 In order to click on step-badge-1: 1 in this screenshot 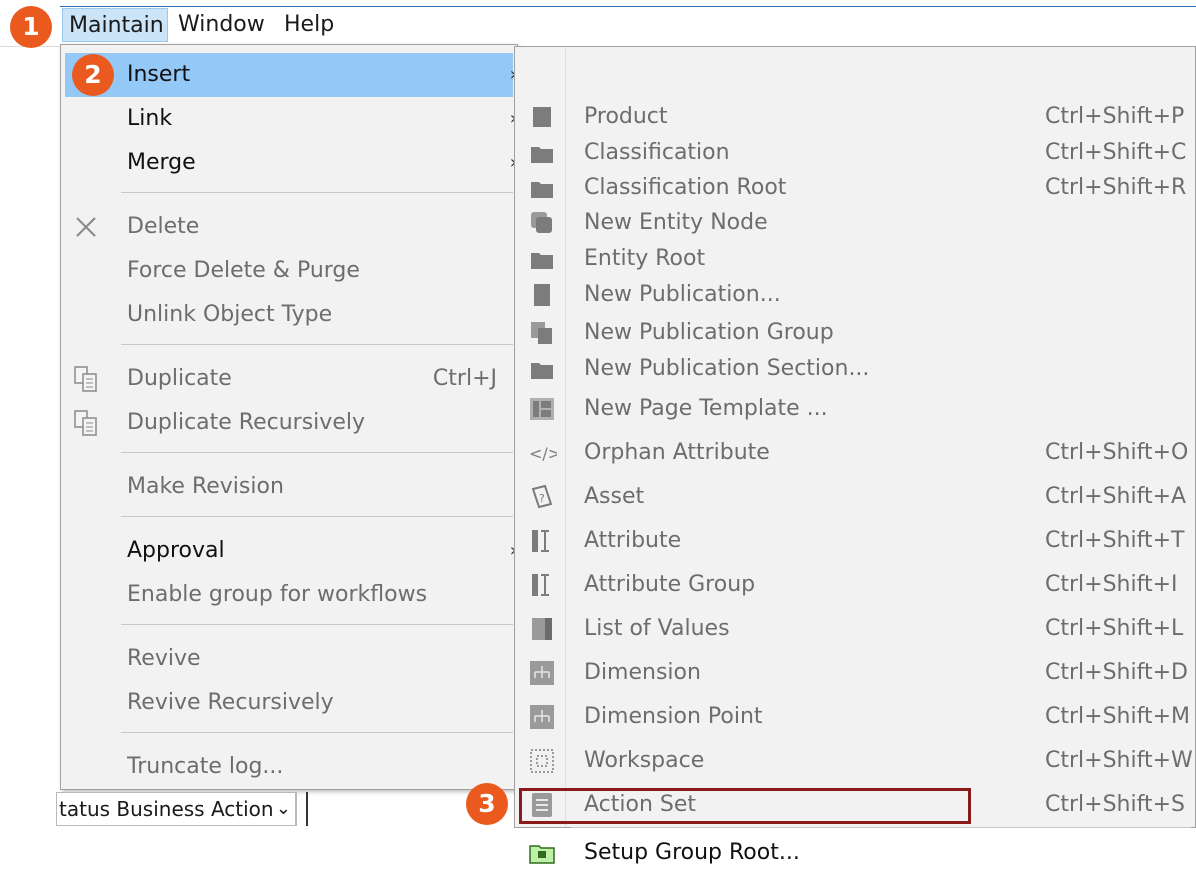, I will do `click(31, 27)`.